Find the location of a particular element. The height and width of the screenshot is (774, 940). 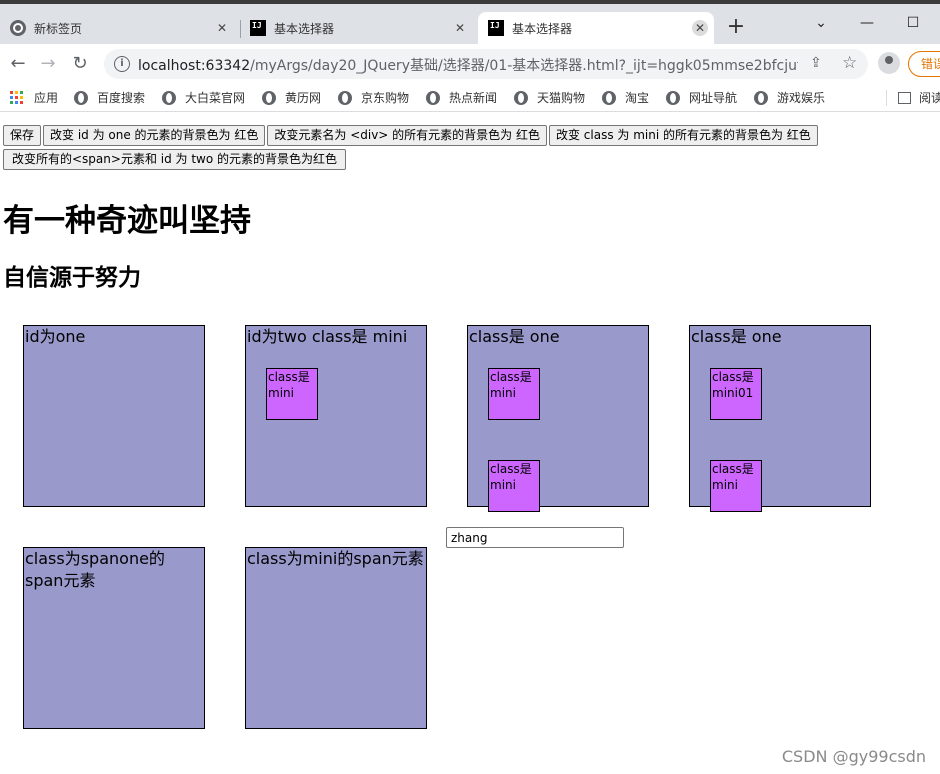

bookmark-divider is located at coordinates (886, 98).